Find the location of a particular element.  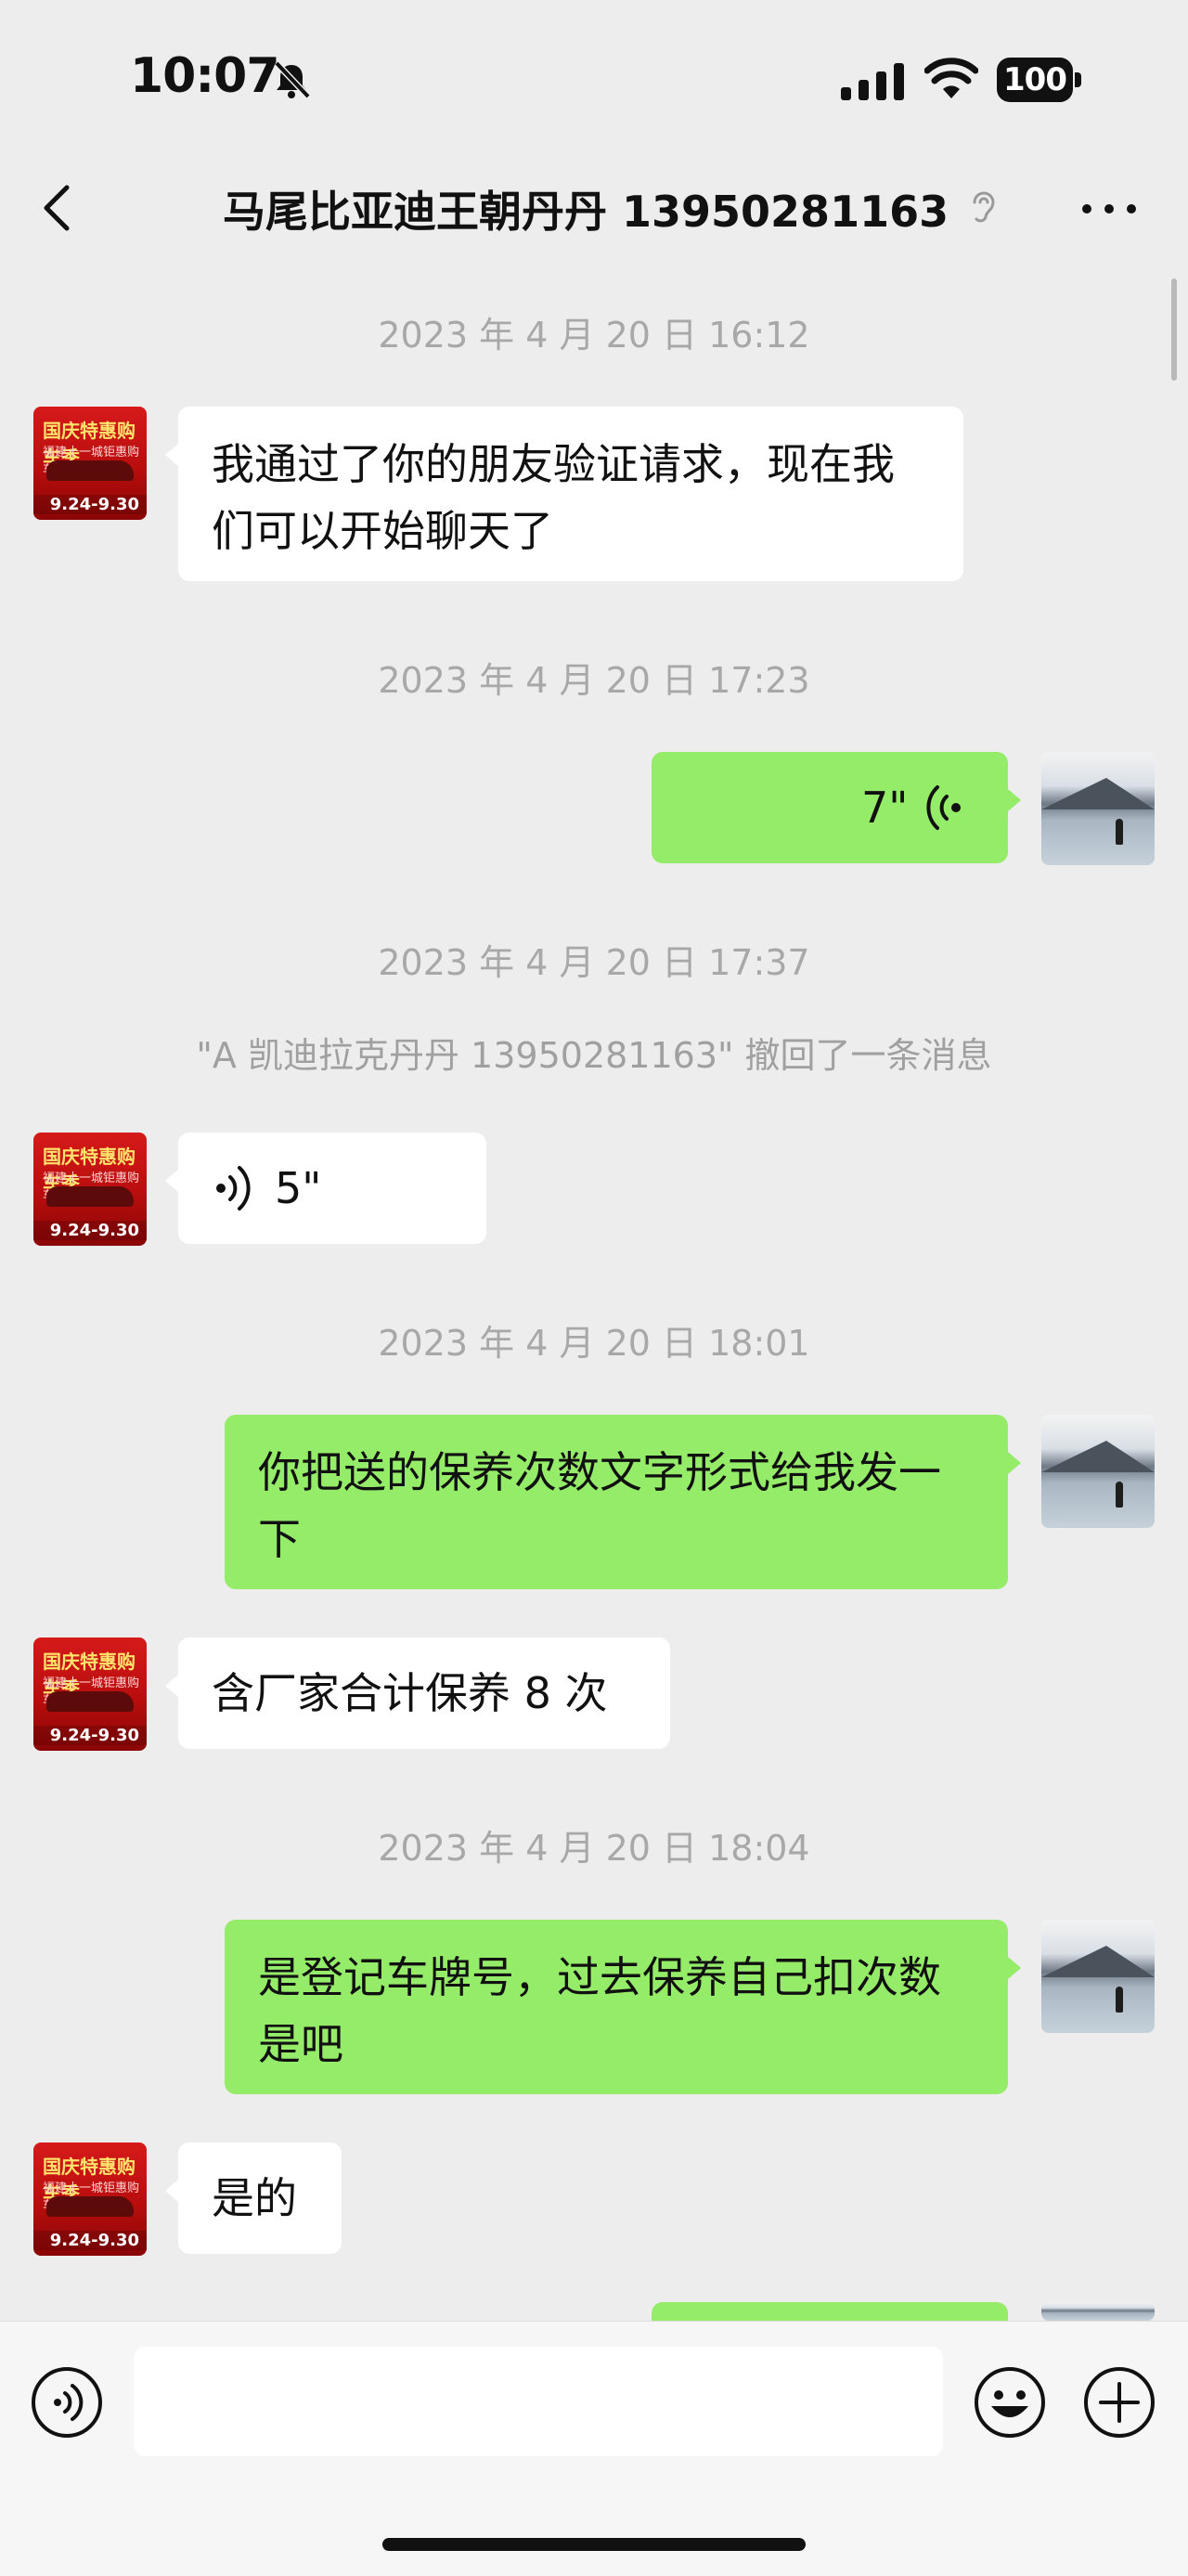

timestamp: 2023 年 4 月 20 日 18:01 is located at coordinates (594, 1343).